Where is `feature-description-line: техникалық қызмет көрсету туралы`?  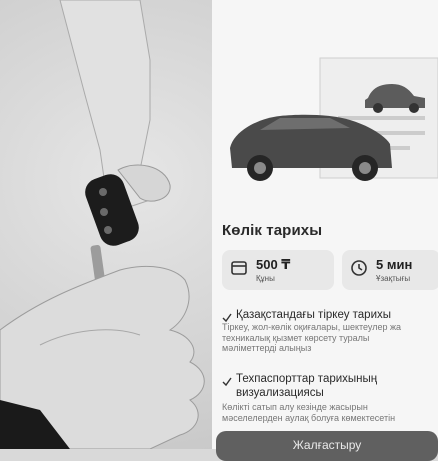
feature-description-line: техникалық қызмет көрсету туралы is located at coordinates (296, 337).